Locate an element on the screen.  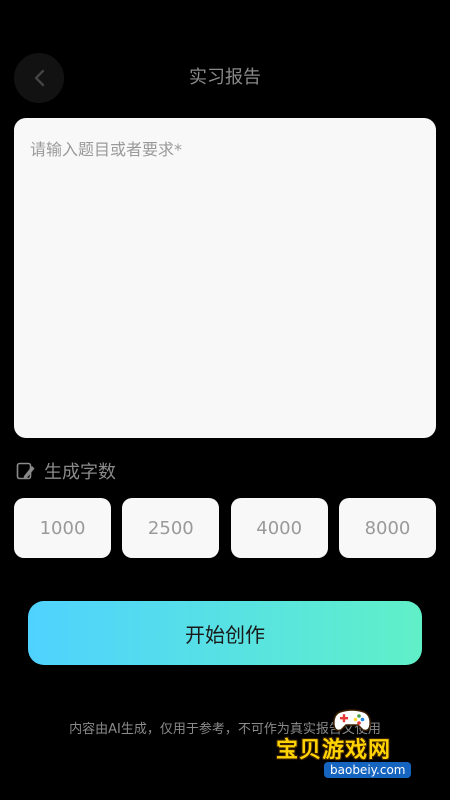
word-count-option-8000: 8000 is located at coordinates (387, 528).